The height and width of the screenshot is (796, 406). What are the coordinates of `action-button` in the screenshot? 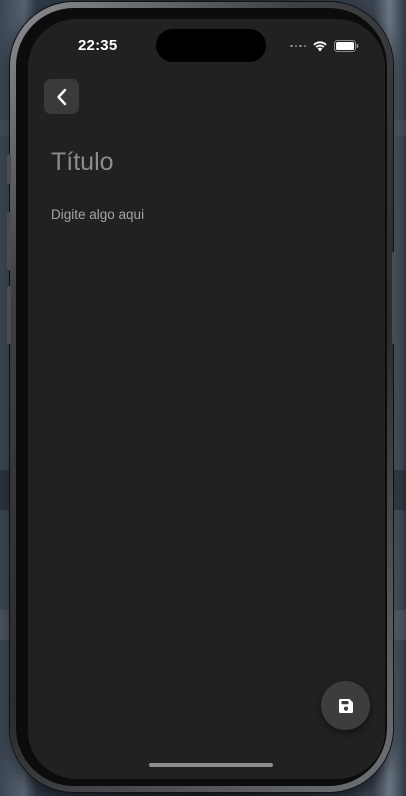 It's located at (9, 169).